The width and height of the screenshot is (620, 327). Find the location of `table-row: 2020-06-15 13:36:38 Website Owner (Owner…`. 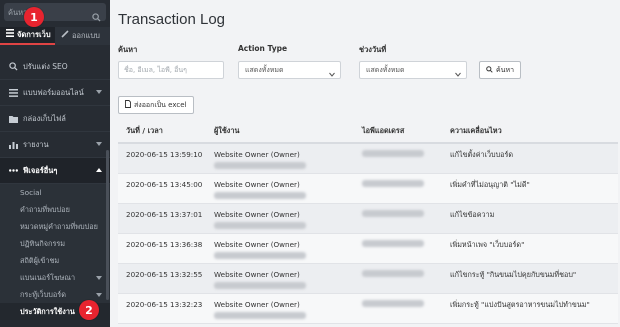

table-row: 2020-06-15 13:36:38 Website Owner (Owner… is located at coordinates (368, 248).